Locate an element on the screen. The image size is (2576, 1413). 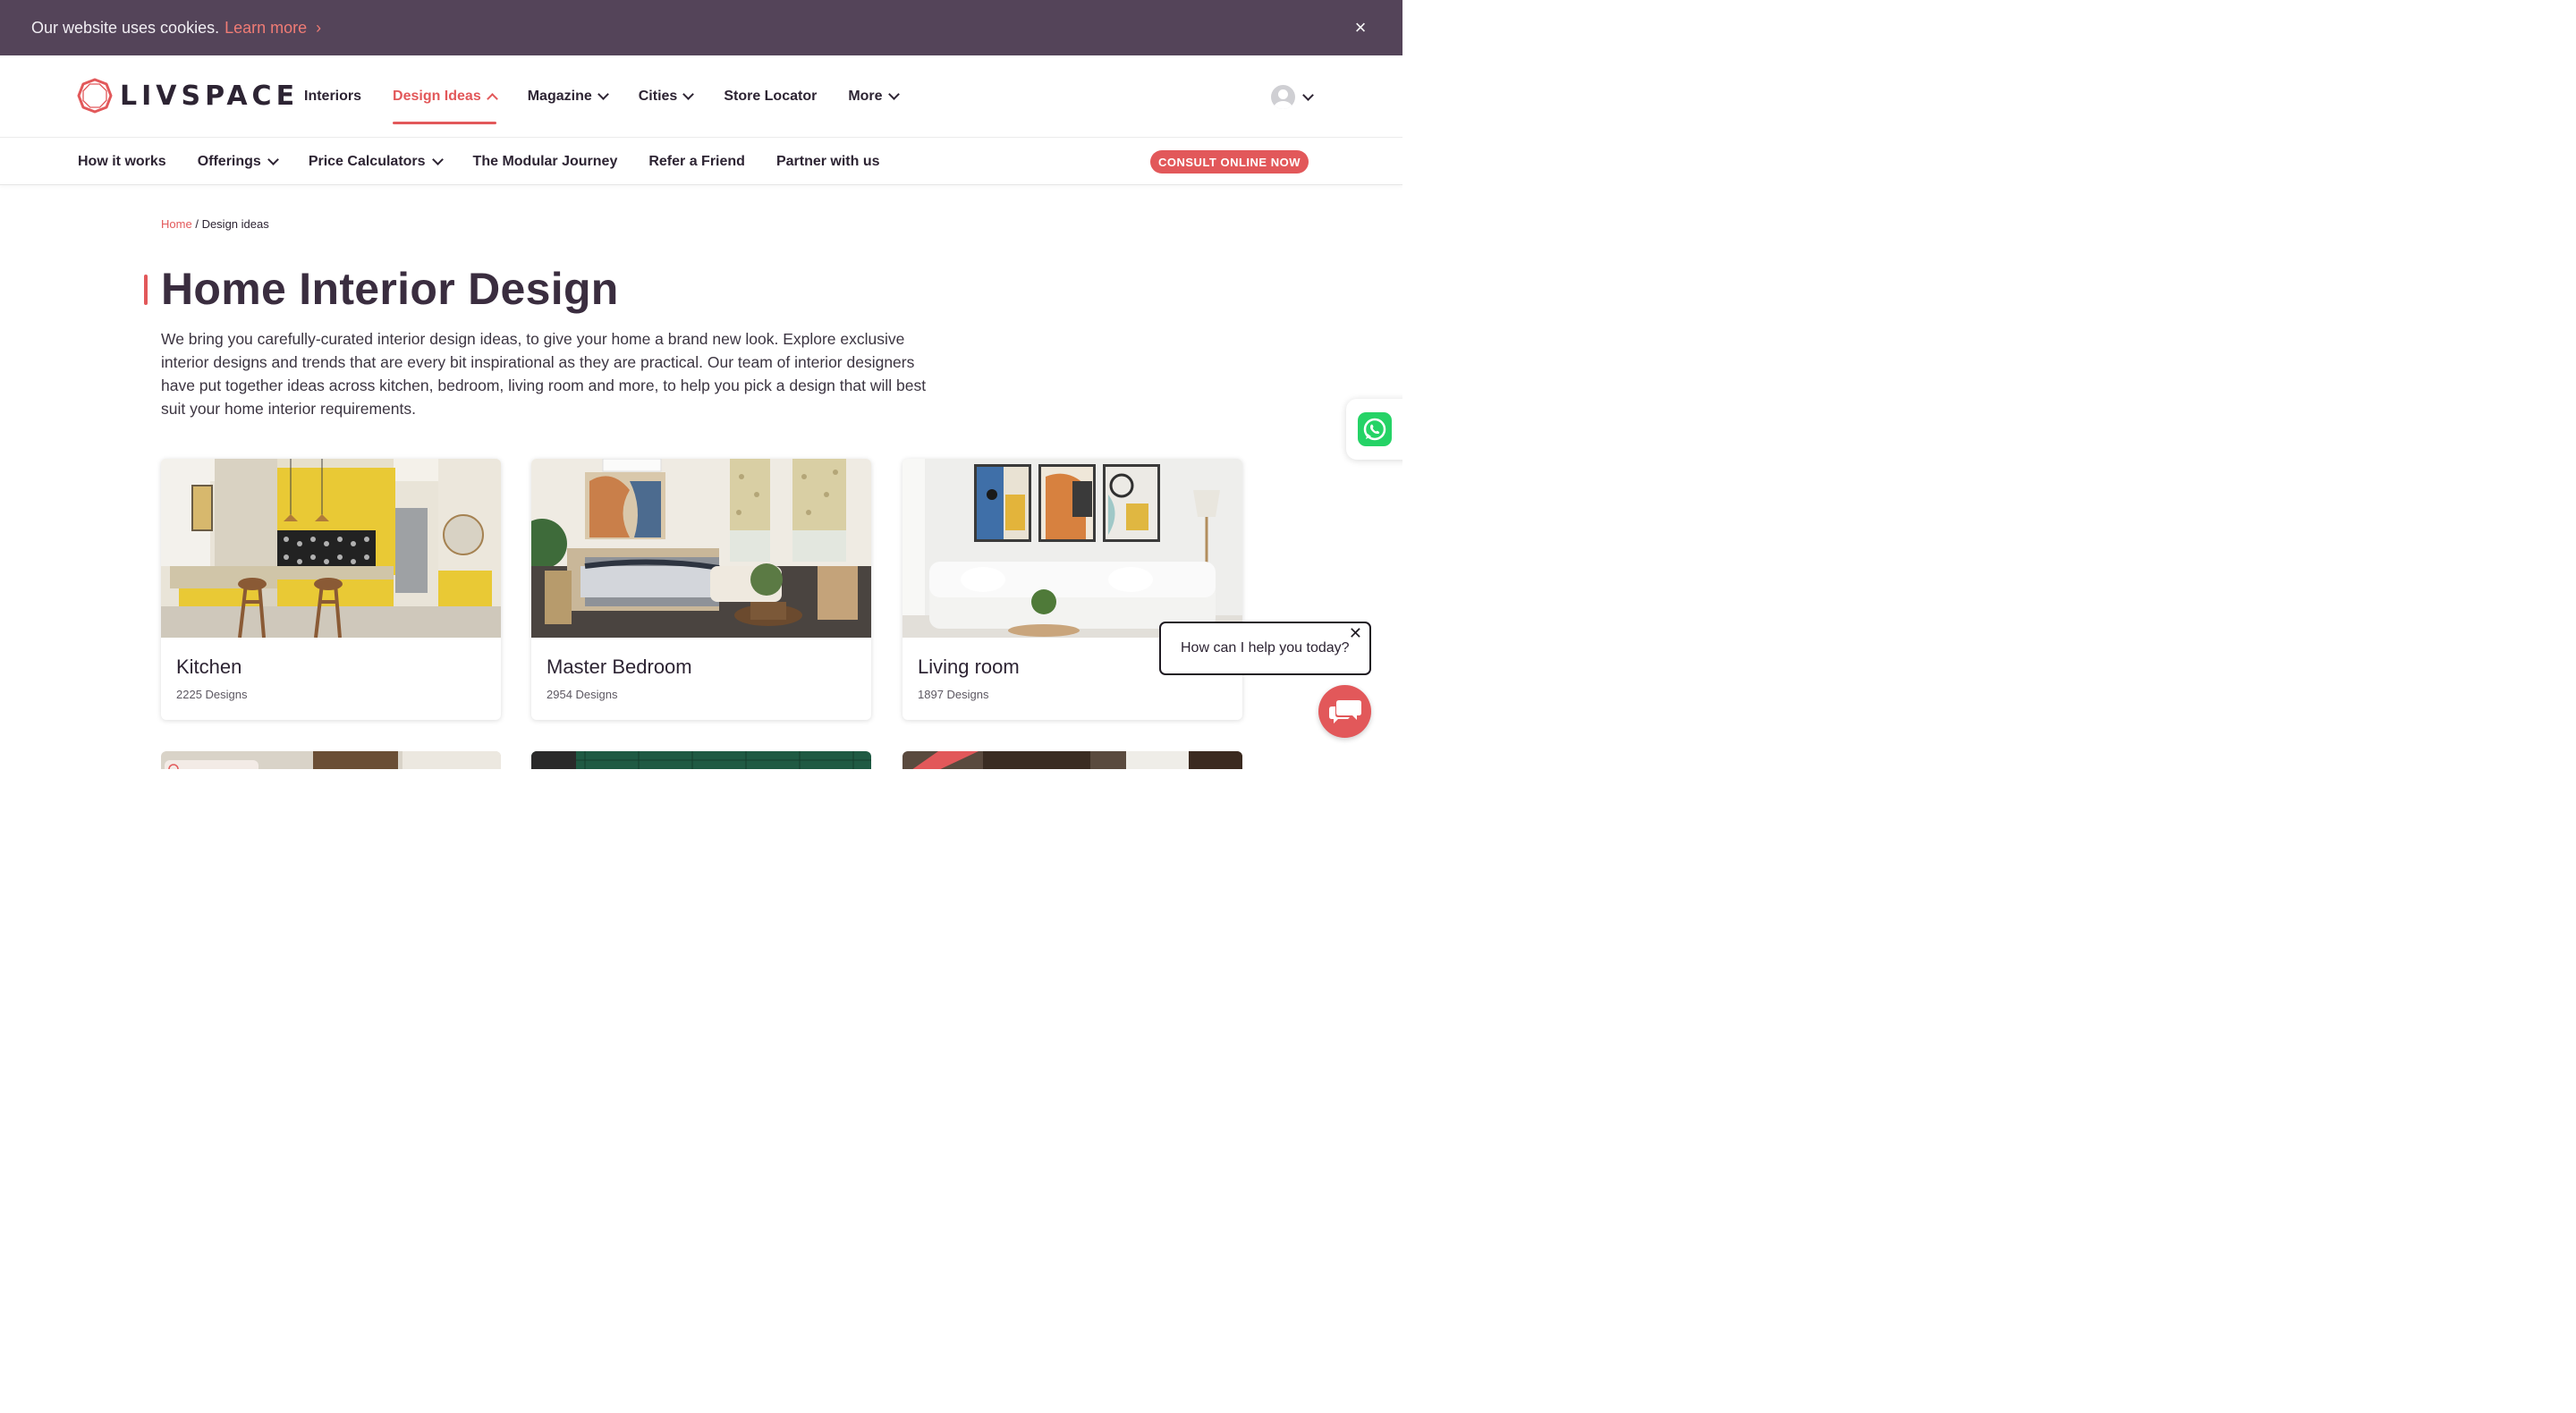
nav-label: Cities is located at coordinates (658, 96).